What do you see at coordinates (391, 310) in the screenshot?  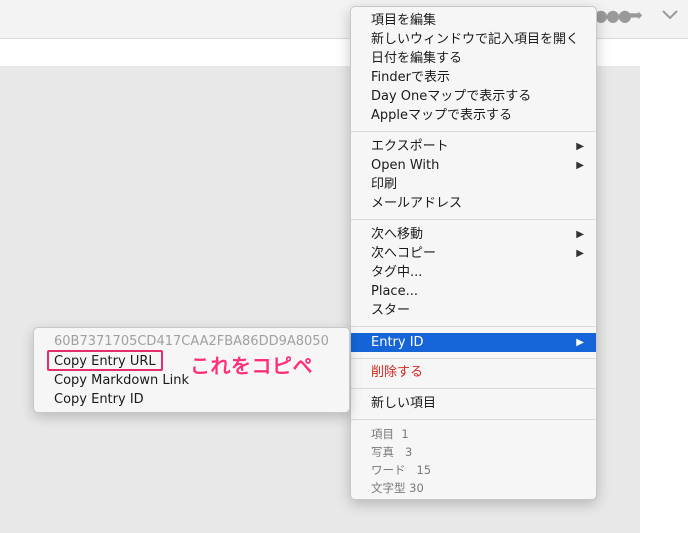 I see `menu-item-label: スター` at bounding box center [391, 310].